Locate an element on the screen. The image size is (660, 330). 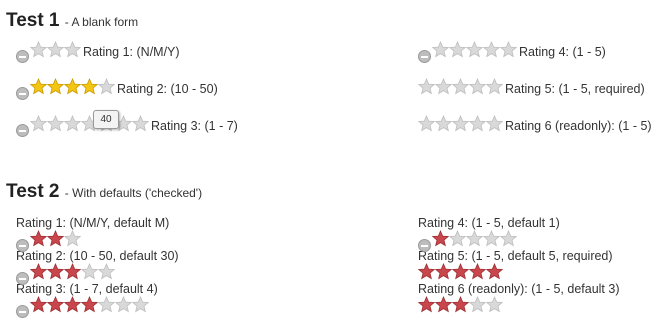
rating-tooltip: 40 is located at coordinates (106, 119).